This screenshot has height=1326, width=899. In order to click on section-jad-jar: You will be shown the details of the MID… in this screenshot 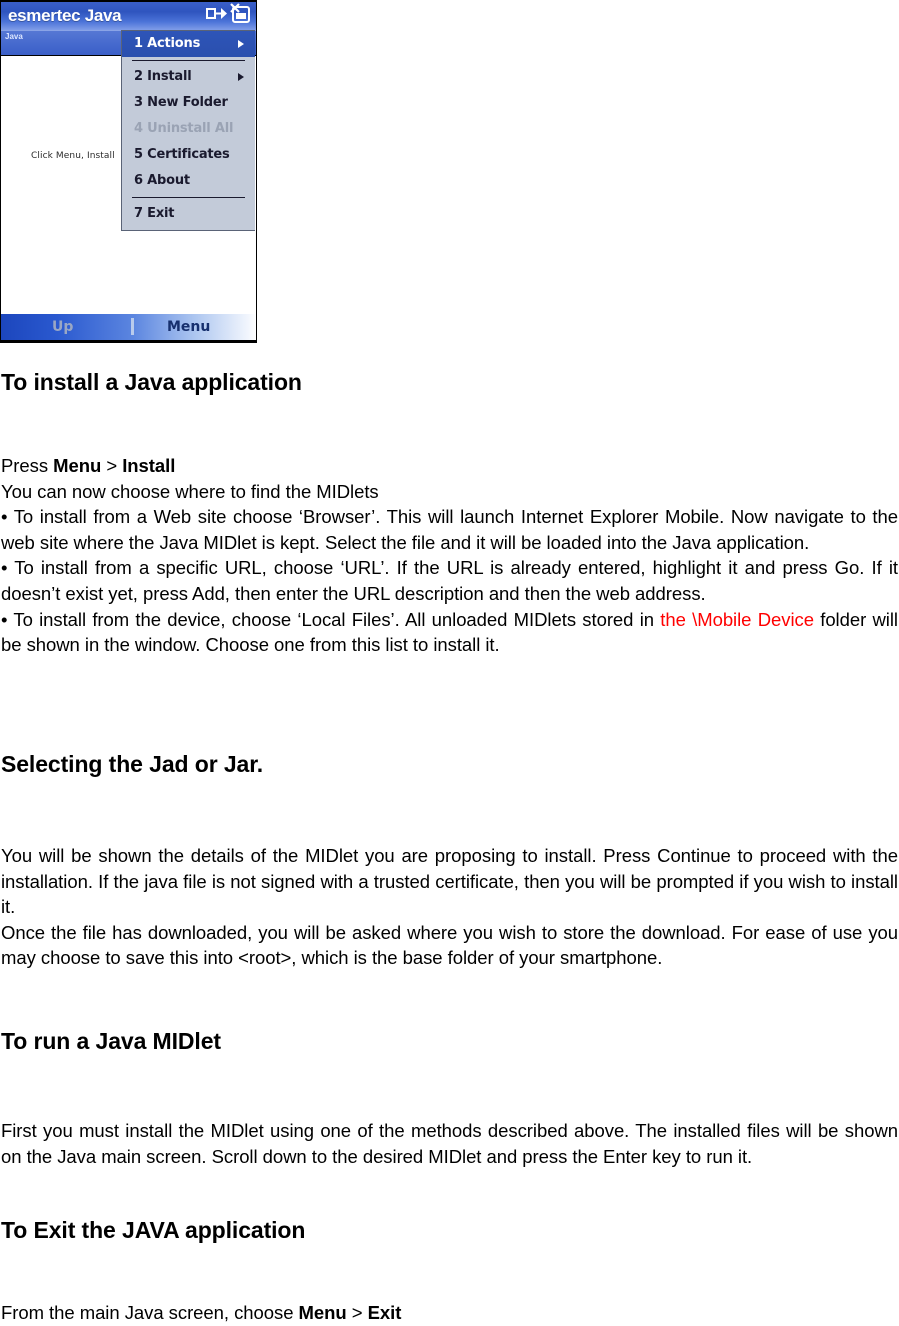, I will do `click(449, 907)`.